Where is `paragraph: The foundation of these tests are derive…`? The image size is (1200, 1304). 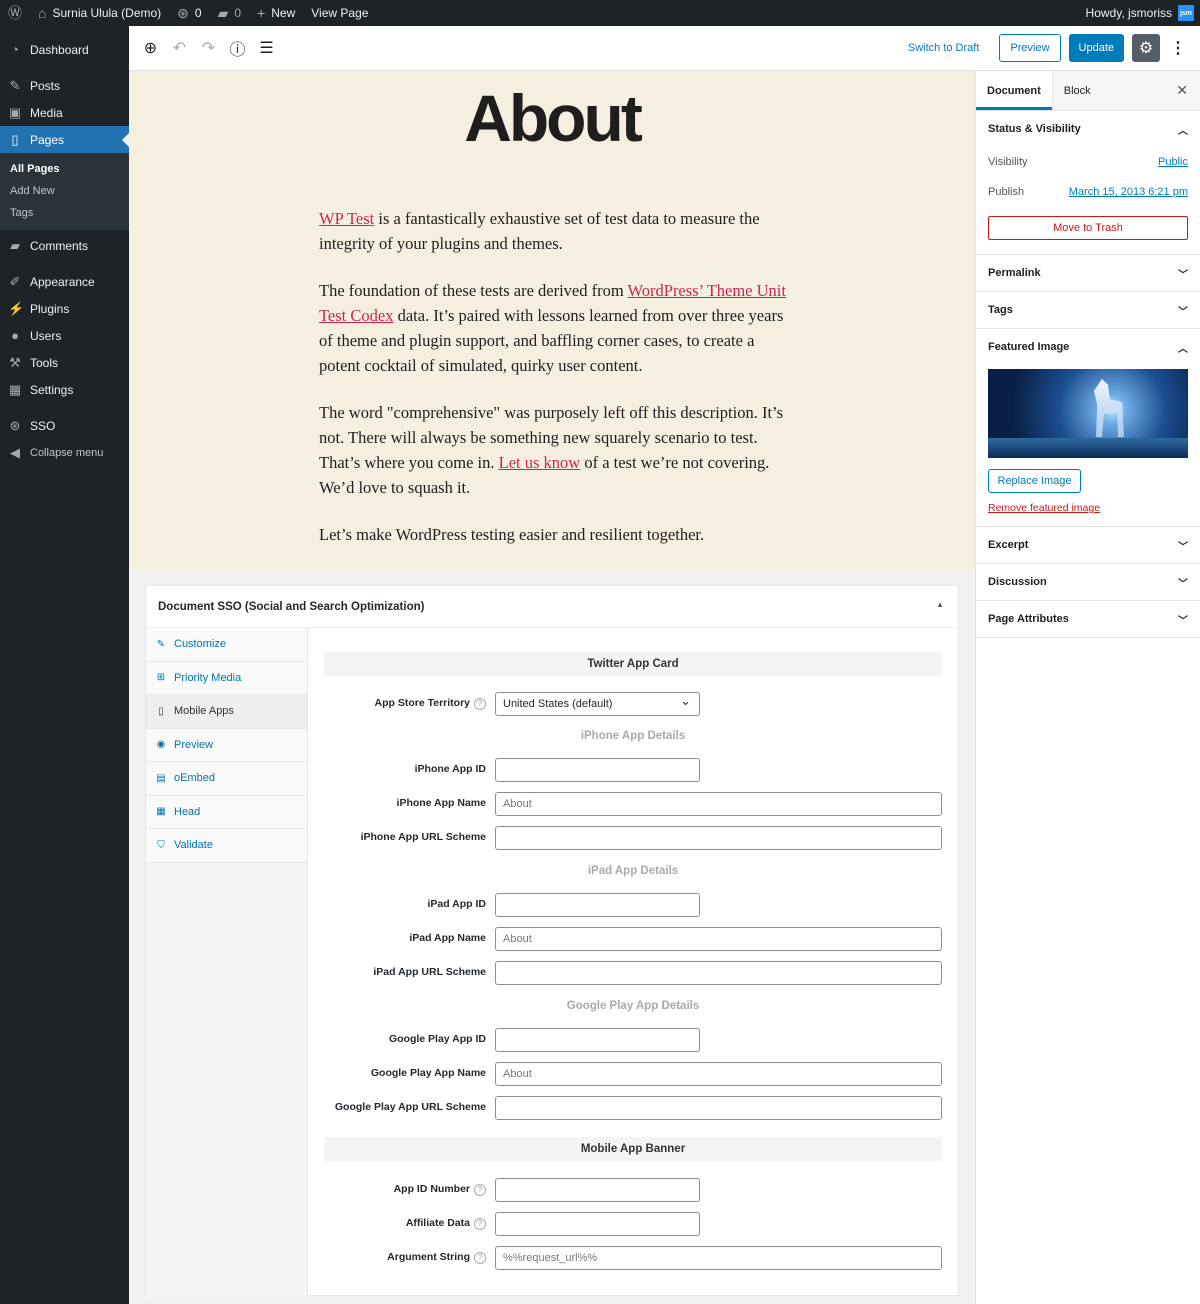 paragraph: The foundation of these tests are derive… is located at coordinates (555, 328).